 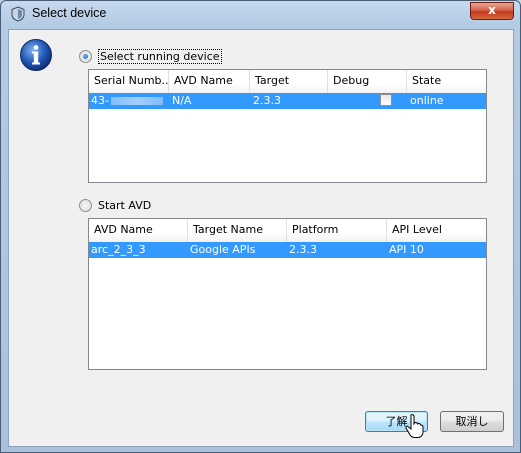 What do you see at coordinates (303, 249) in the screenshot?
I see `platform-cell: 2.3.3` at bounding box center [303, 249].